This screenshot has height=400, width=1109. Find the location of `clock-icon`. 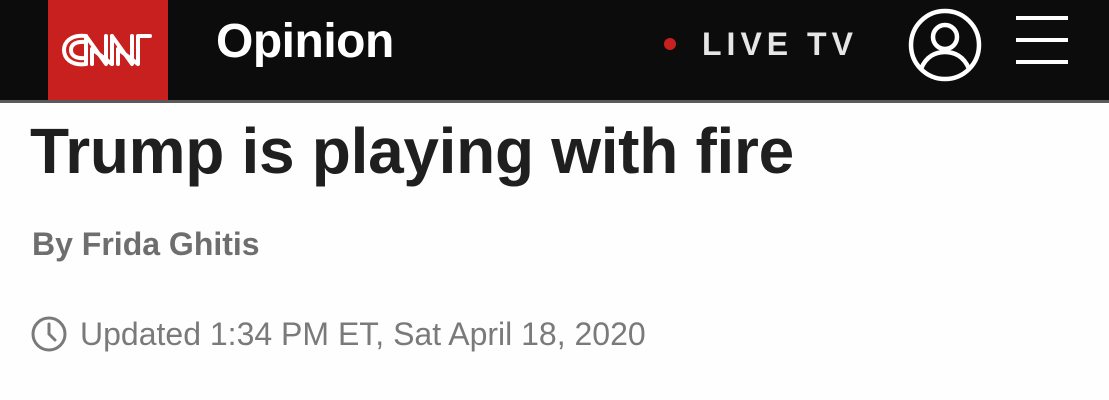

clock-icon is located at coordinates (49, 334).